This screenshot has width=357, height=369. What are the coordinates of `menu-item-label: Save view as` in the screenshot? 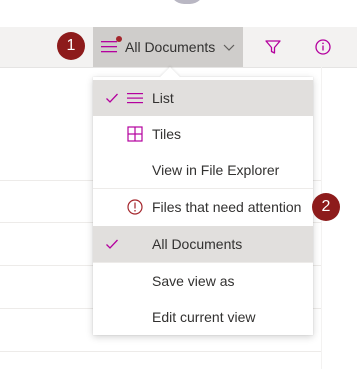 It's located at (193, 281).